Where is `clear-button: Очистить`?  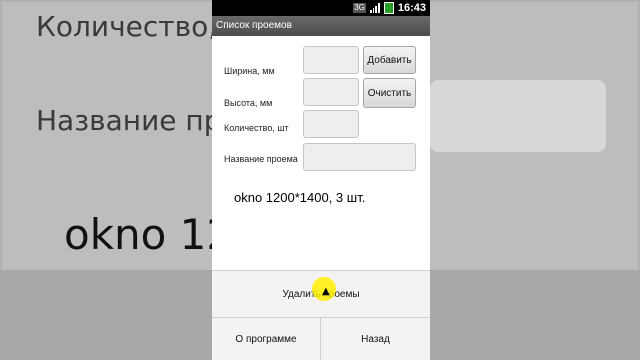
clear-button: Очистить is located at coordinates (389, 93).